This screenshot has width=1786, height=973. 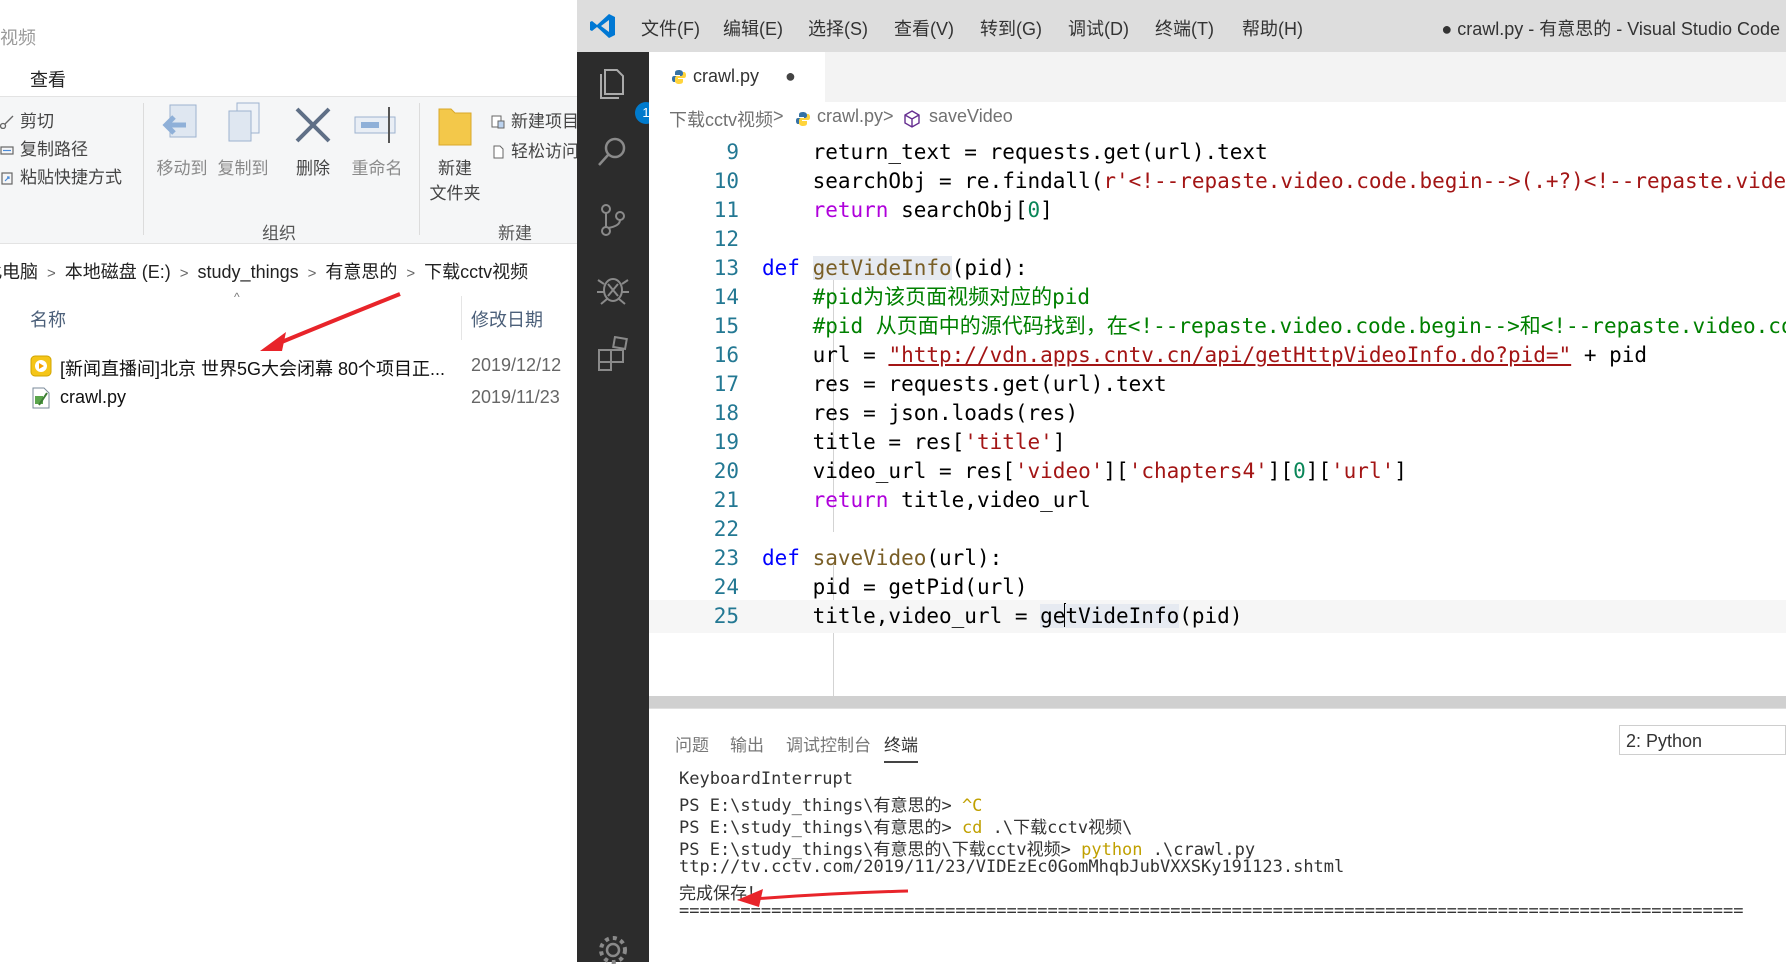 What do you see at coordinates (244, 122) in the screenshot?
I see `copy-to-icon` at bounding box center [244, 122].